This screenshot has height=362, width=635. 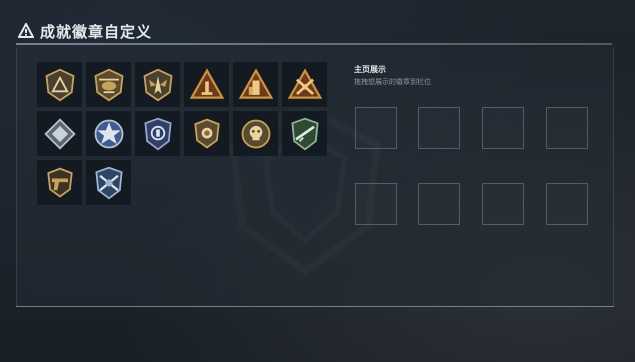 I want to click on silver-diamond-badge, so click(x=59, y=133).